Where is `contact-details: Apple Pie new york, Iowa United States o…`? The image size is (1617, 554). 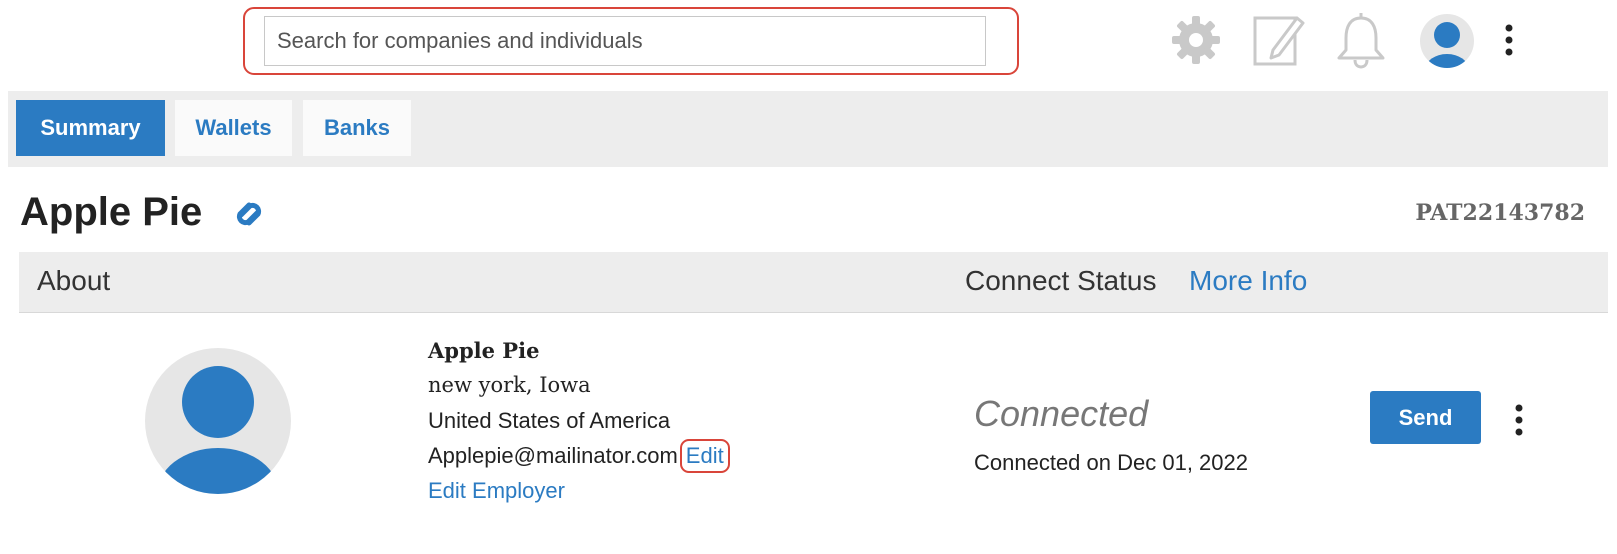
contact-details: Apple Pie new york, Iowa United States o… is located at coordinates (579, 420).